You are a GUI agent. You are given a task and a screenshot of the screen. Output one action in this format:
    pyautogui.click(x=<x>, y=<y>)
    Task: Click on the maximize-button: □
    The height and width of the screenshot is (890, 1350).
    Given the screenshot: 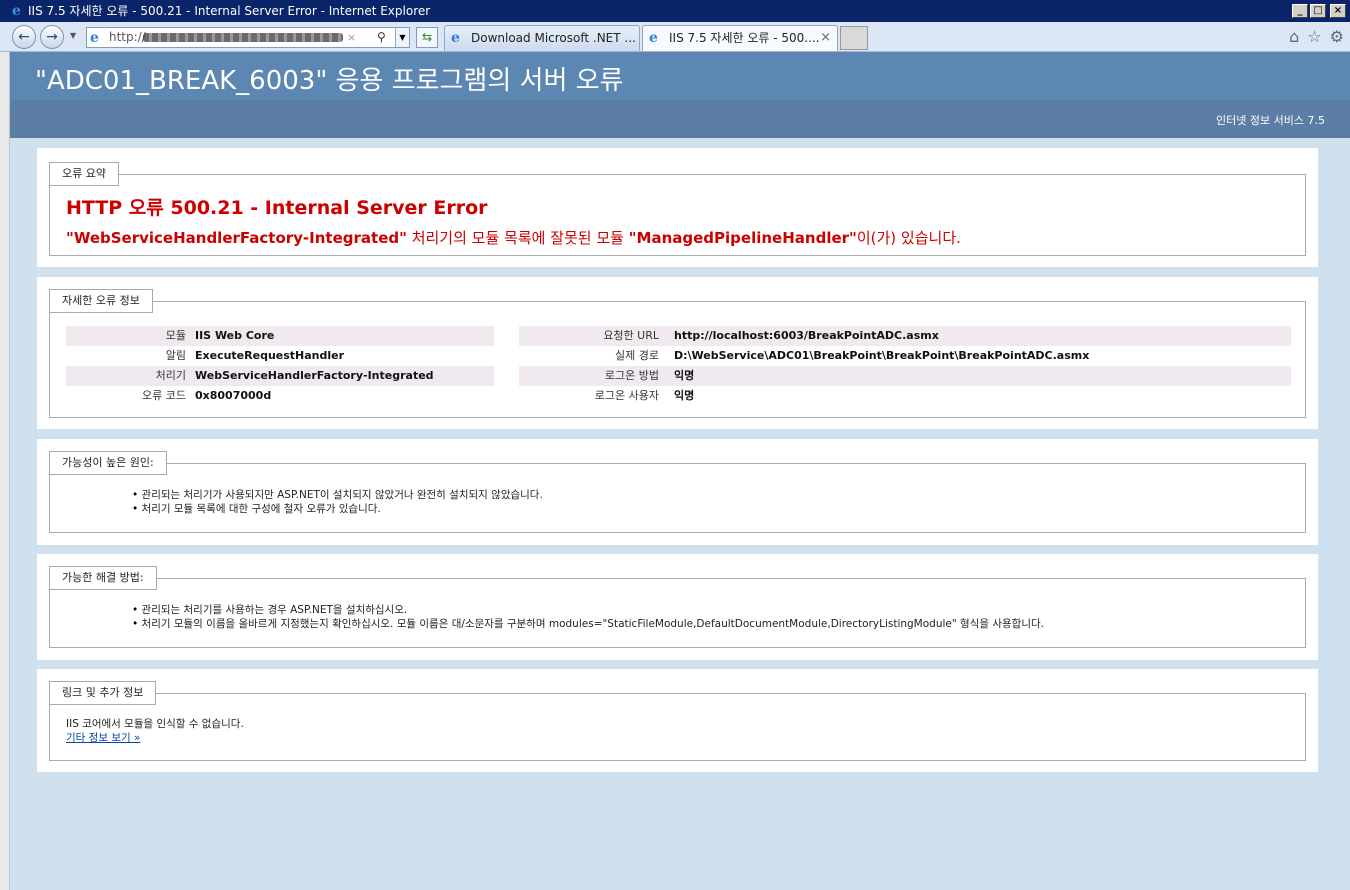 What is the action you would take?
    pyautogui.click(x=1318, y=11)
    